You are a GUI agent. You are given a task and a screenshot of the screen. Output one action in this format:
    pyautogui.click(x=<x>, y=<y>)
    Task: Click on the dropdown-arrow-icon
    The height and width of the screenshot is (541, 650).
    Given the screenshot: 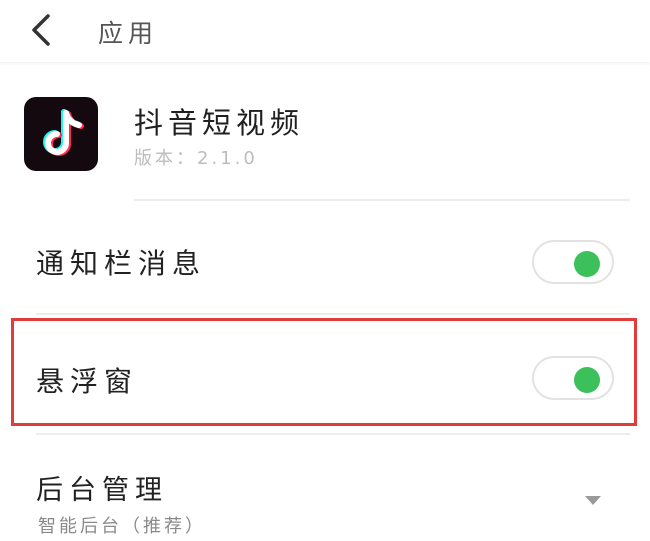 What is the action you would take?
    pyautogui.click(x=593, y=500)
    